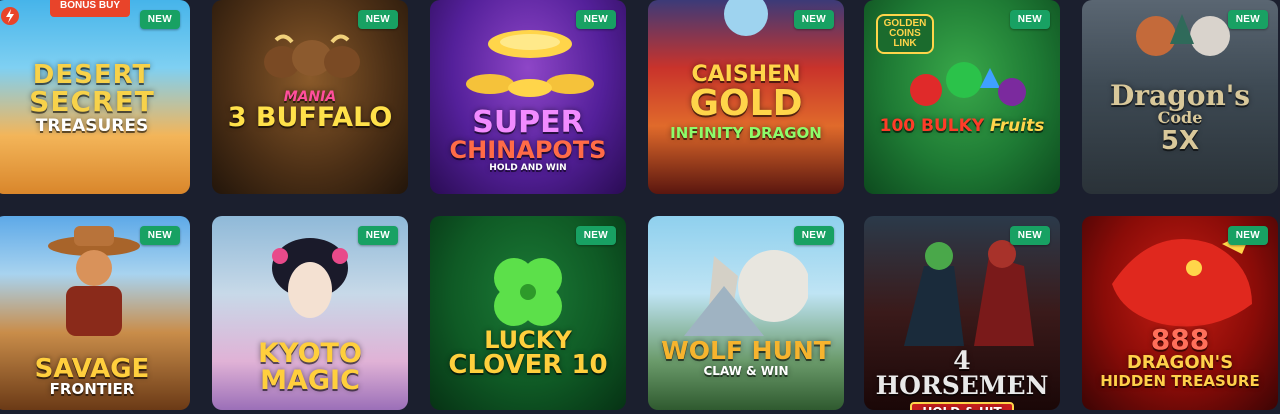  I want to click on game-title: WOLF HUNT CLAW & WIN, so click(746, 357).